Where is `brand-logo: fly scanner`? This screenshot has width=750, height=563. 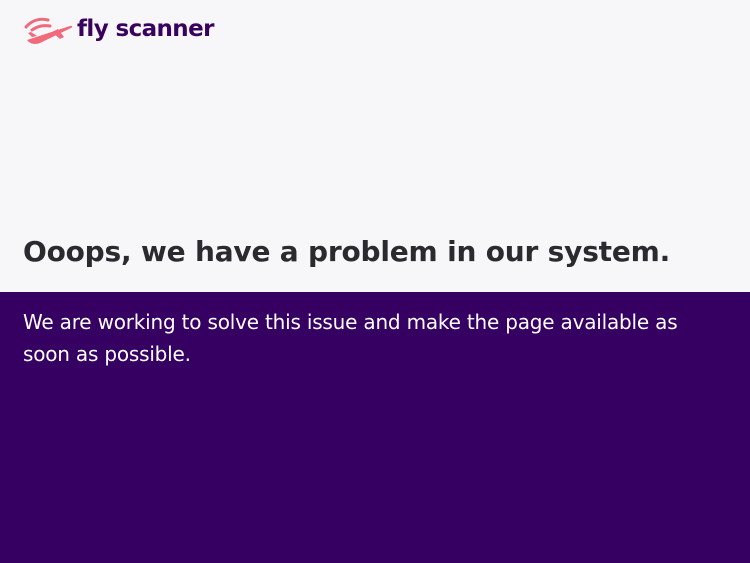
brand-logo: fly scanner is located at coordinates (118, 29).